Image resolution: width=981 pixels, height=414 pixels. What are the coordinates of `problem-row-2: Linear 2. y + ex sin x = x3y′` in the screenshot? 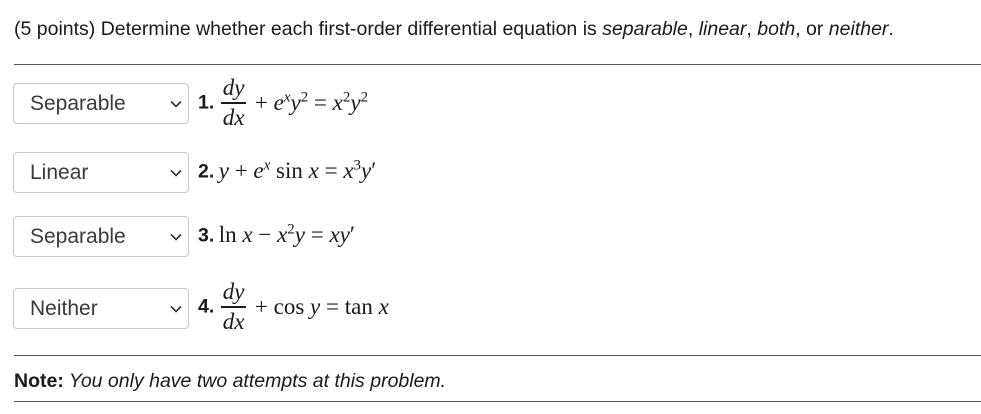 It's located at (490, 173).